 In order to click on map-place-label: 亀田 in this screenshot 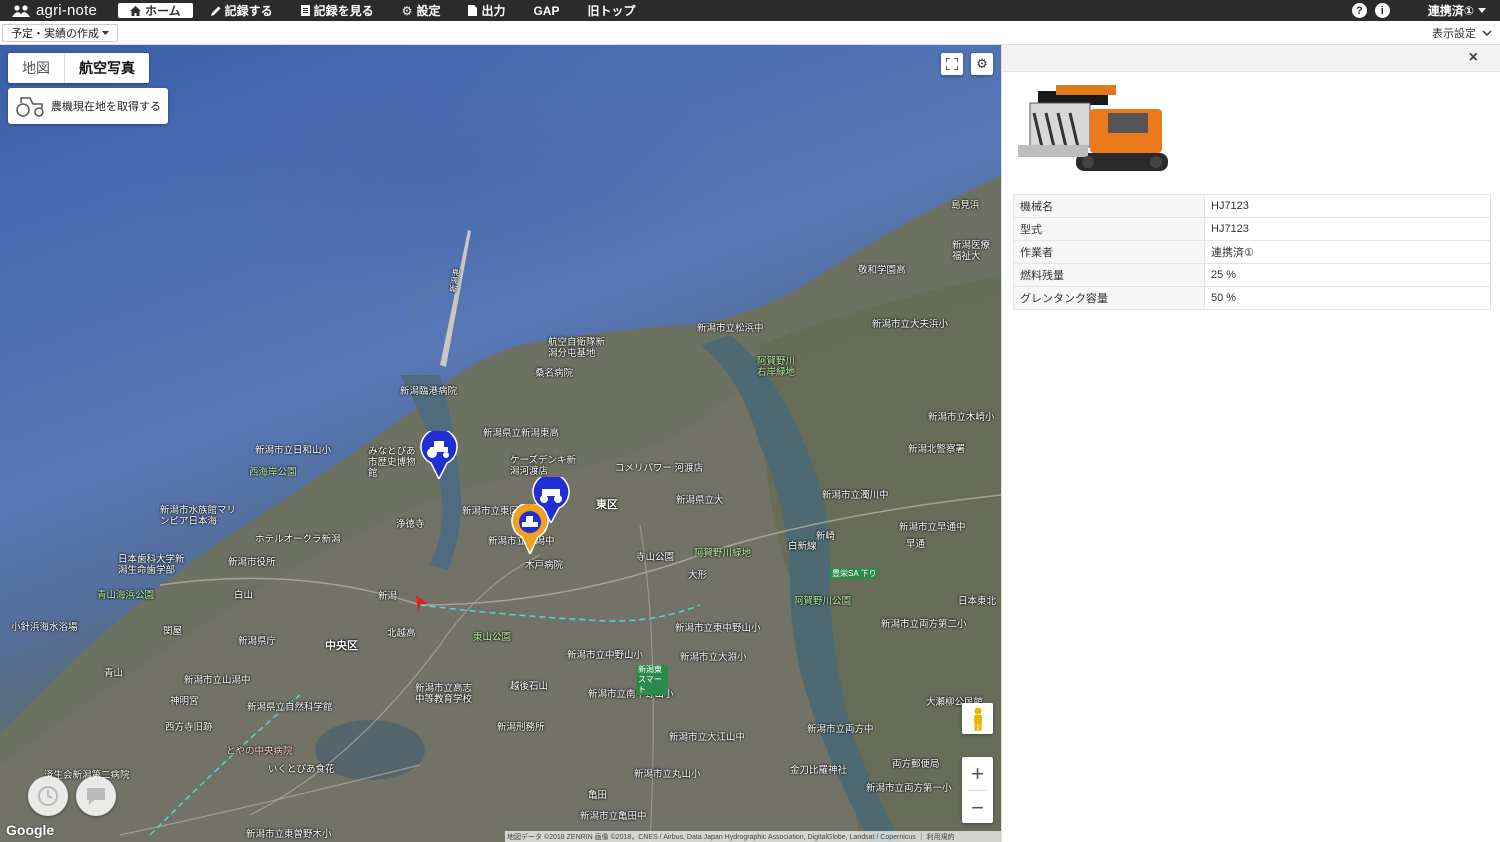, I will do `click(598, 795)`.